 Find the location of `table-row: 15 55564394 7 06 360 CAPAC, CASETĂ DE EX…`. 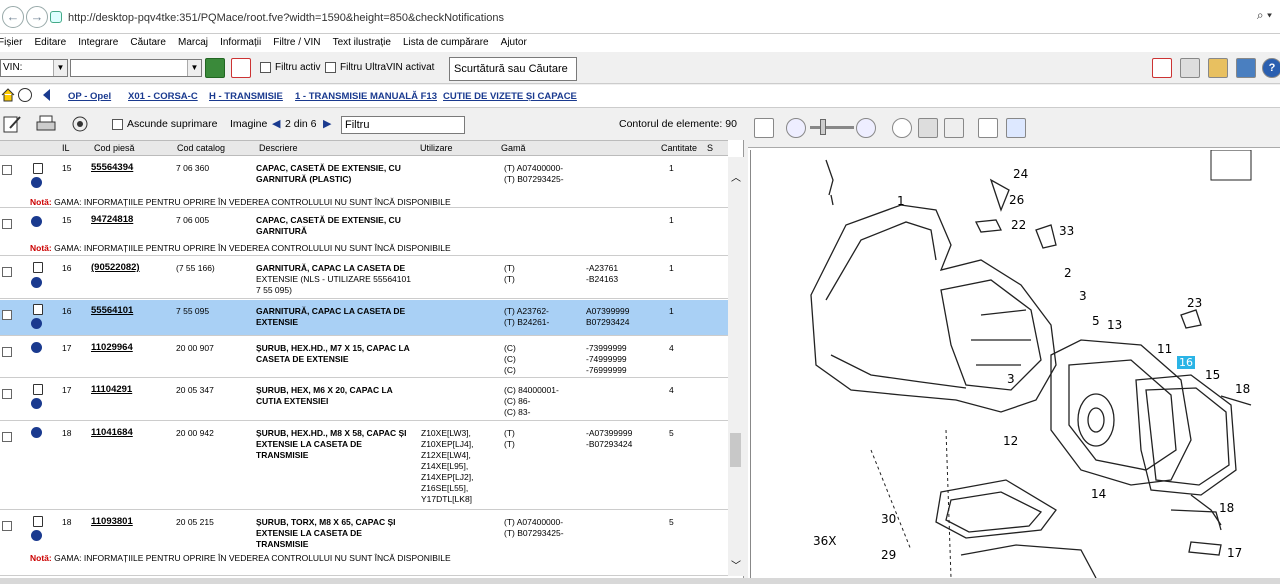

table-row: 15 55564394 7 06 360 CAPAC, CASETĂ DE EX… is located at coordinates (364, 182).